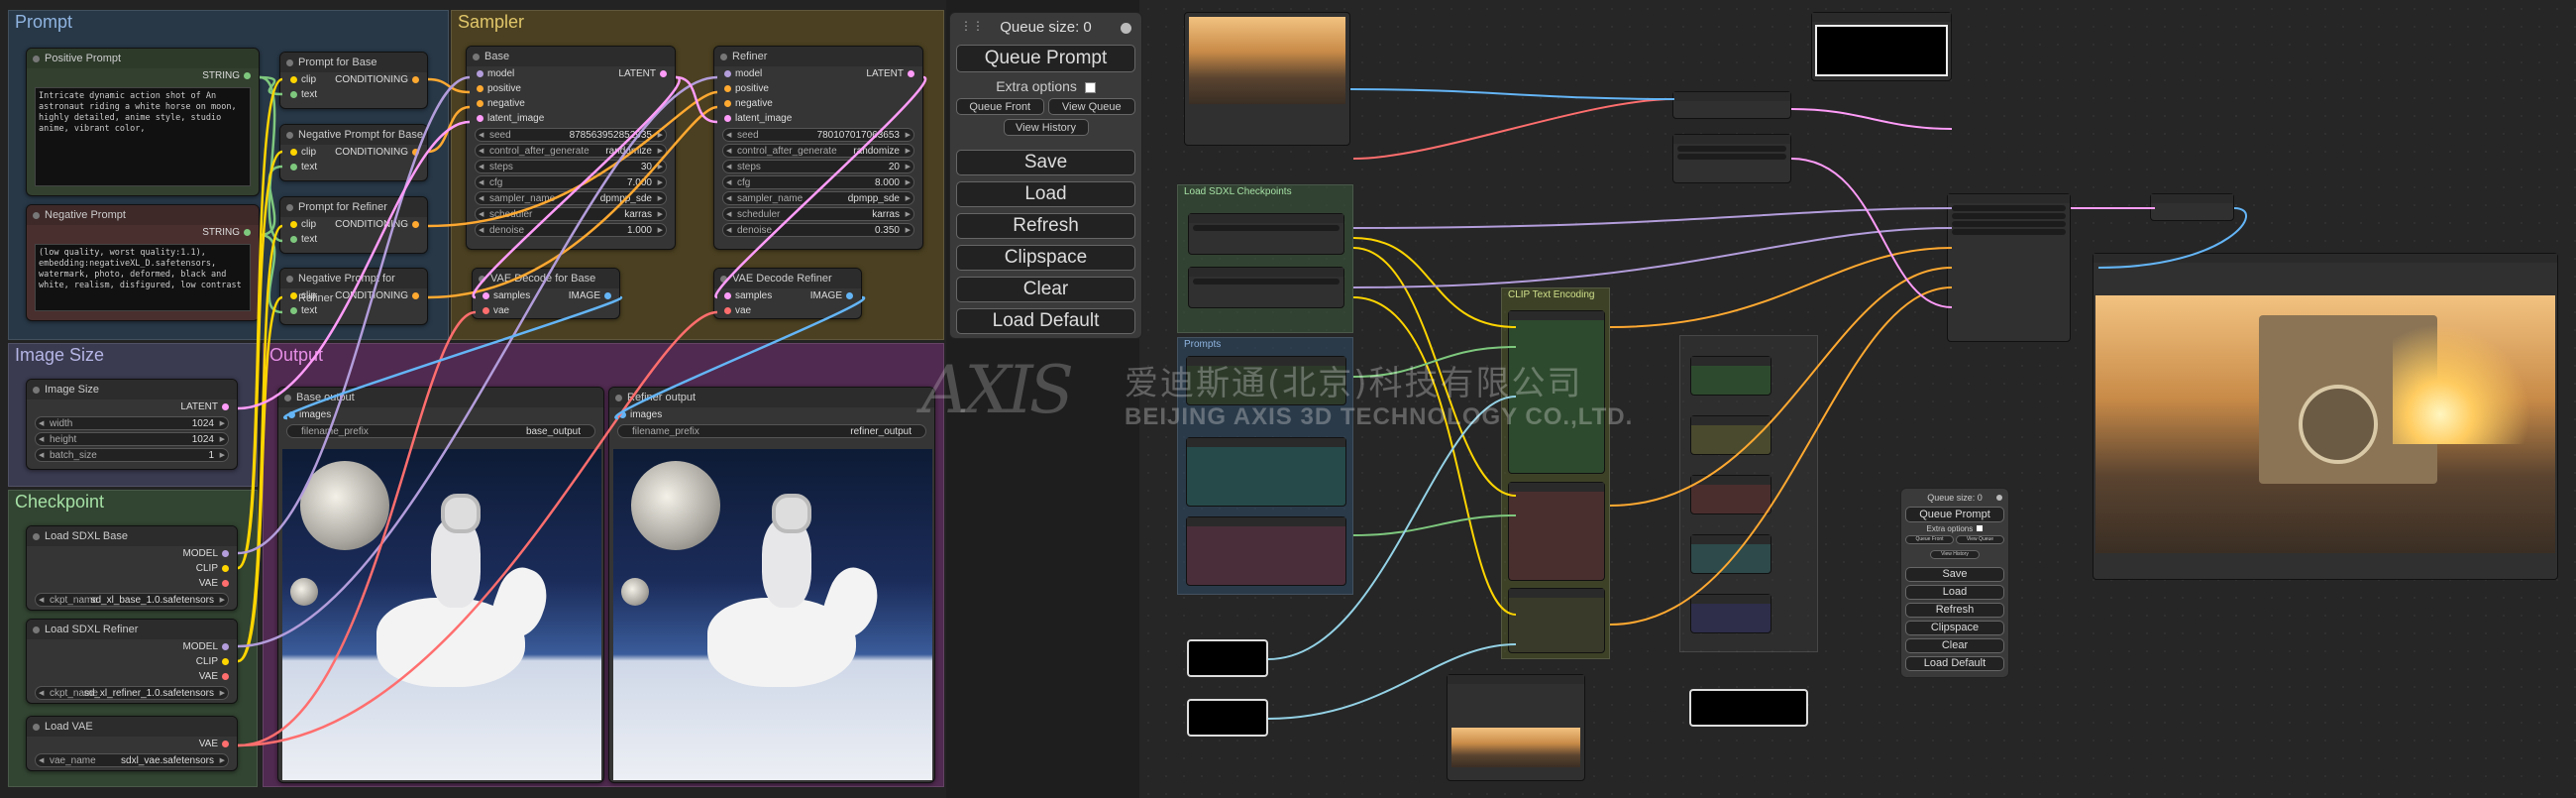  Describe the element at coordinates (132, 456) in the screenshot. I see `batch-size-widget: batch_size 1` at that location.